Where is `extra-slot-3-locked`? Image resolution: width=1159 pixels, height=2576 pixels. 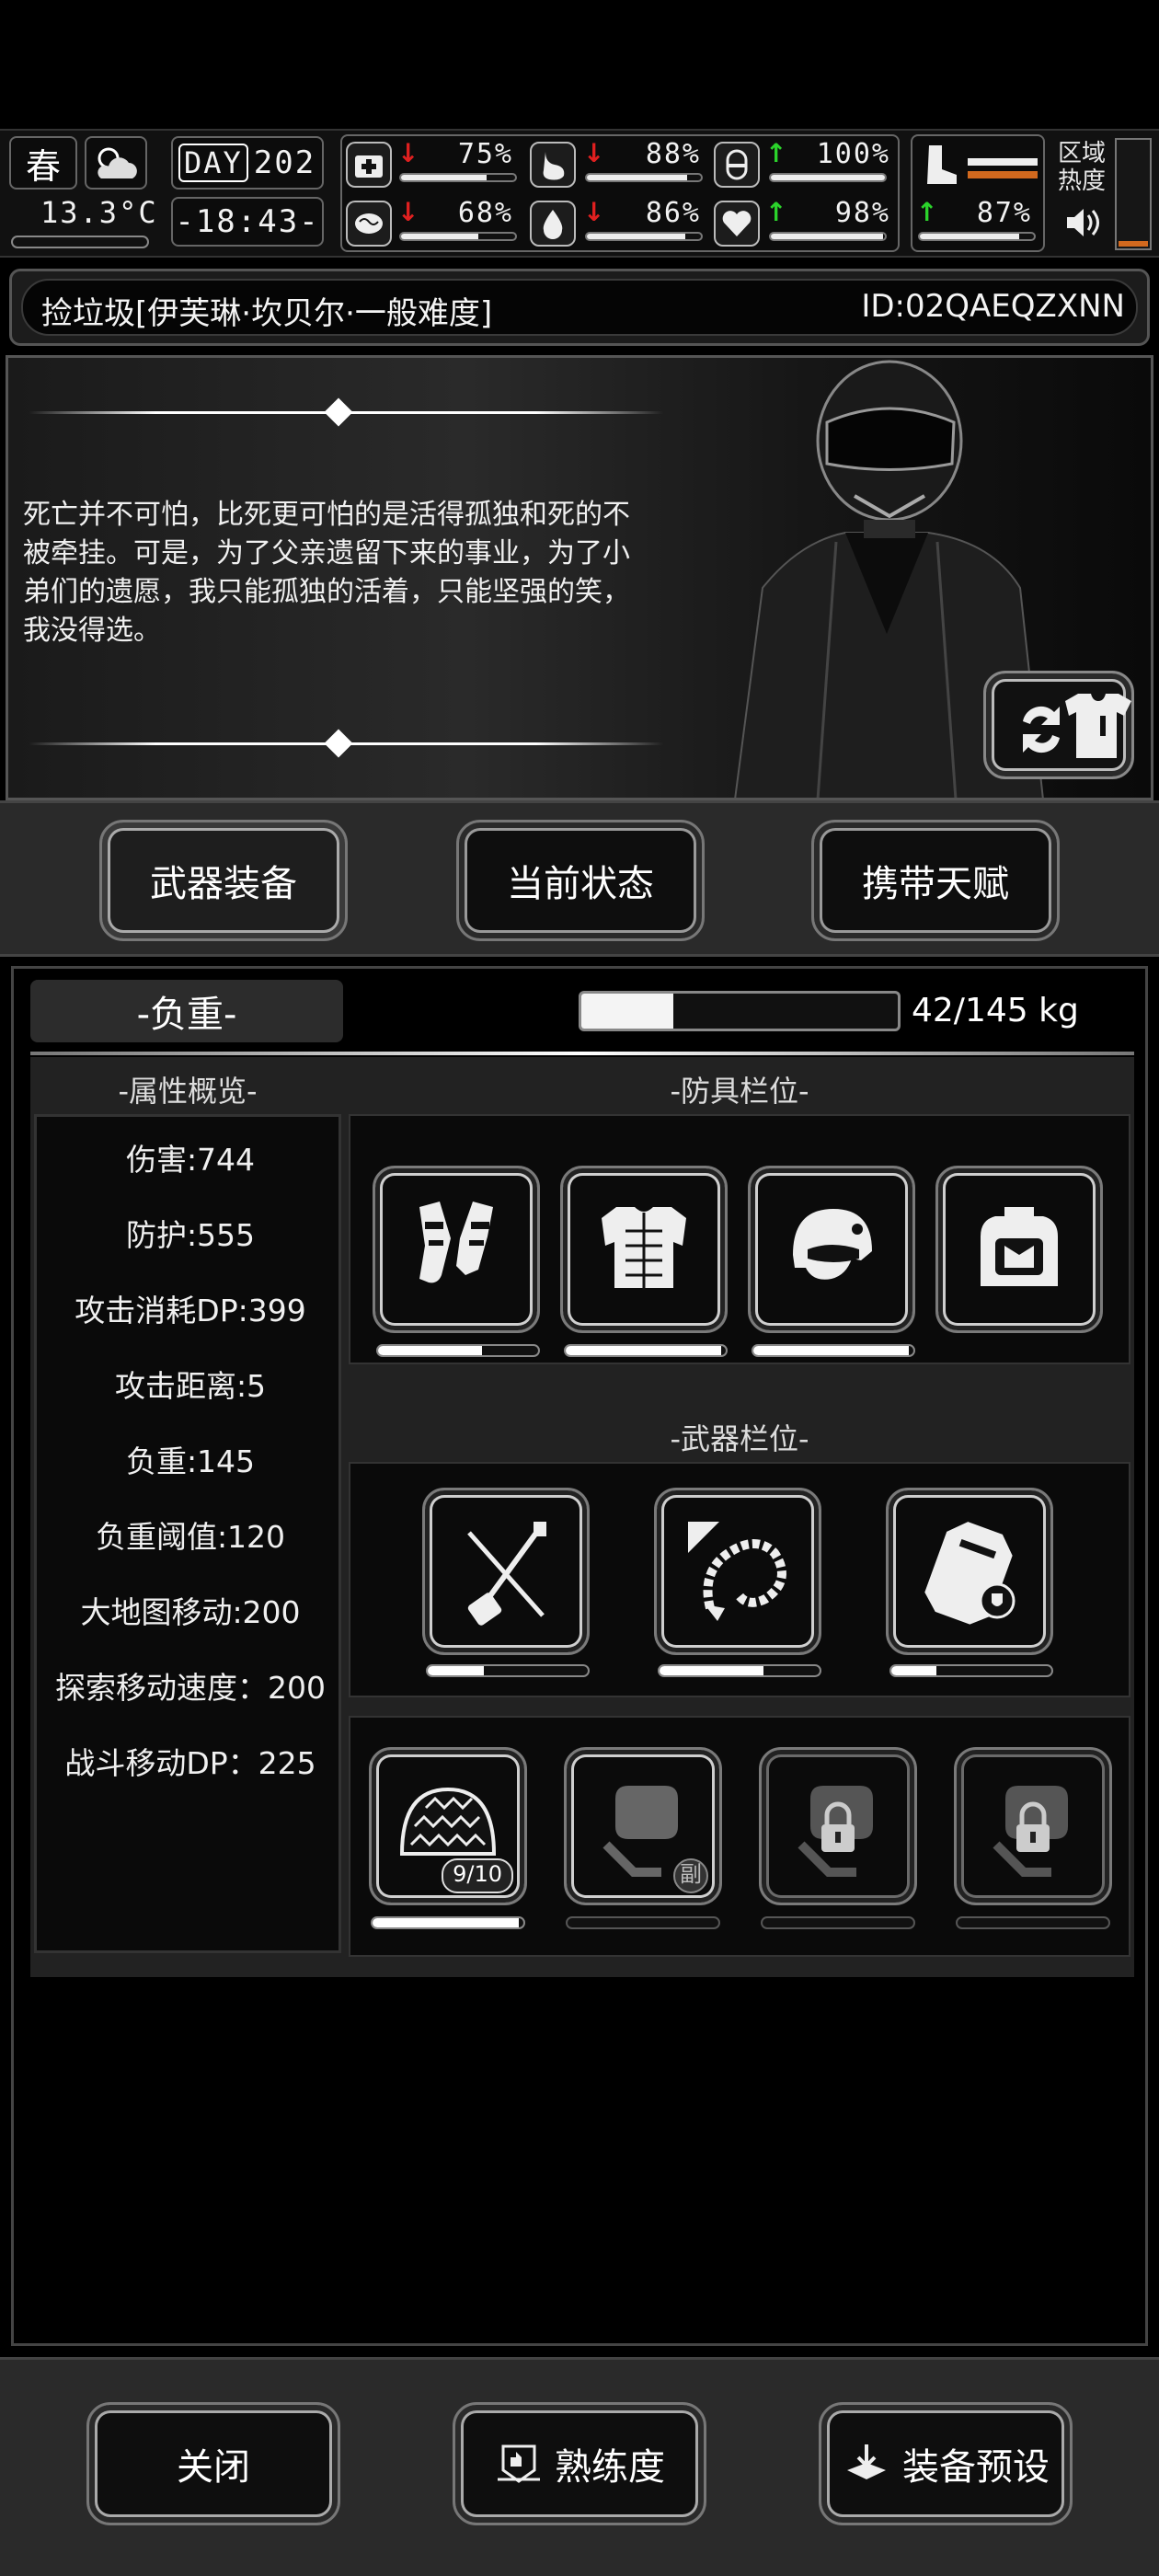 extra-slot-3-locked is located at coordinates (838, 1826).